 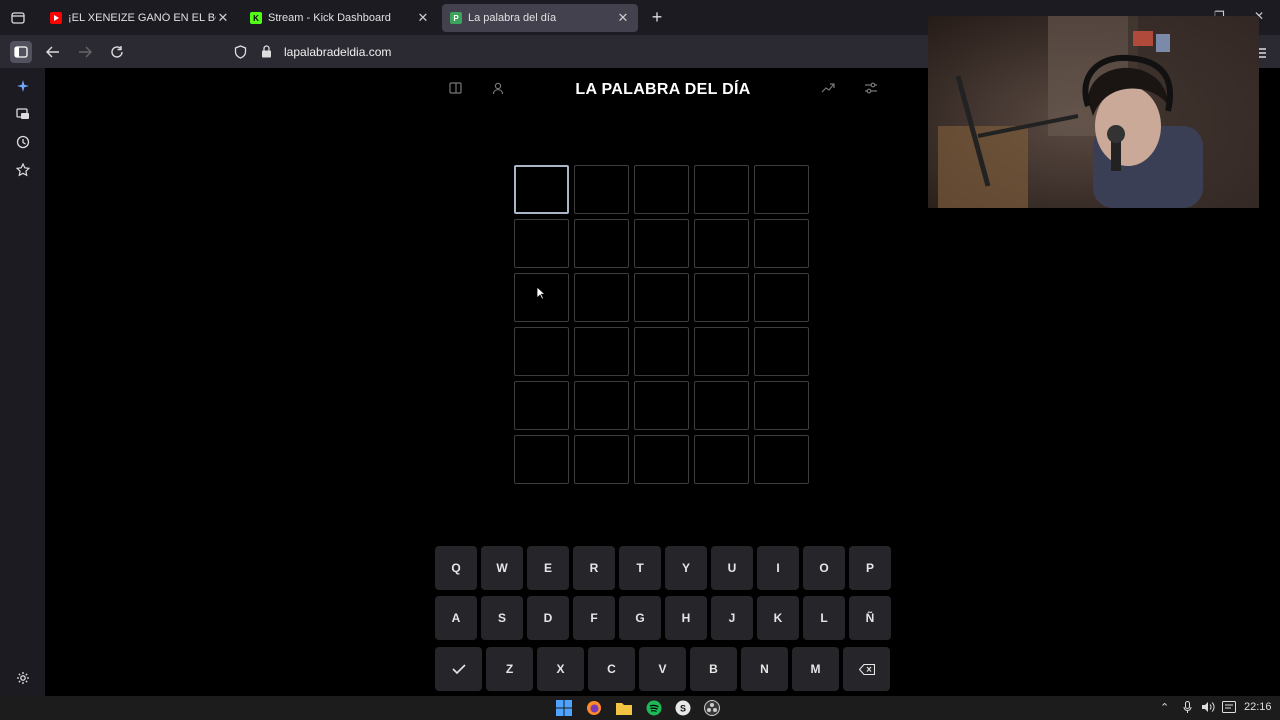 What do you see at coordinates (686, 568) in the screenshot?
I see `key-y: Y` at bounding box center [686, 568].